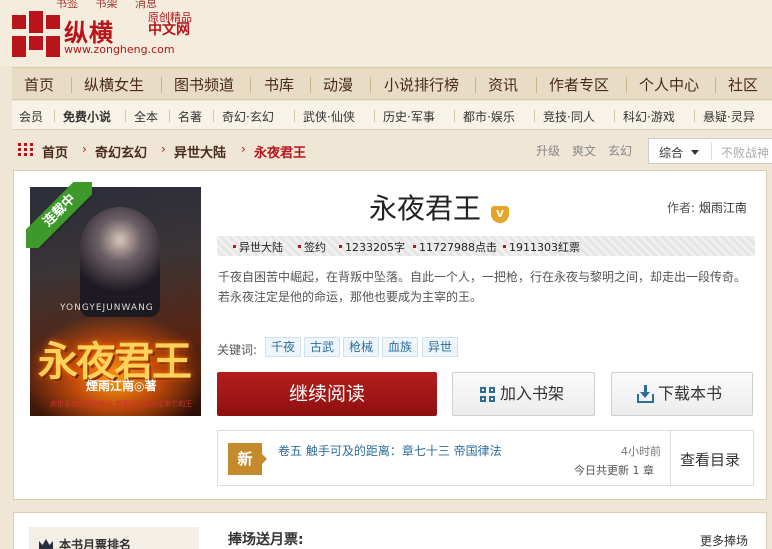 The width and height of the screenshot is (772, 549). What do you see at coordinates (327, 394) in the screenshot?
I see `continue-reading-button: 继续阅读` at bounding box center [327, 394].